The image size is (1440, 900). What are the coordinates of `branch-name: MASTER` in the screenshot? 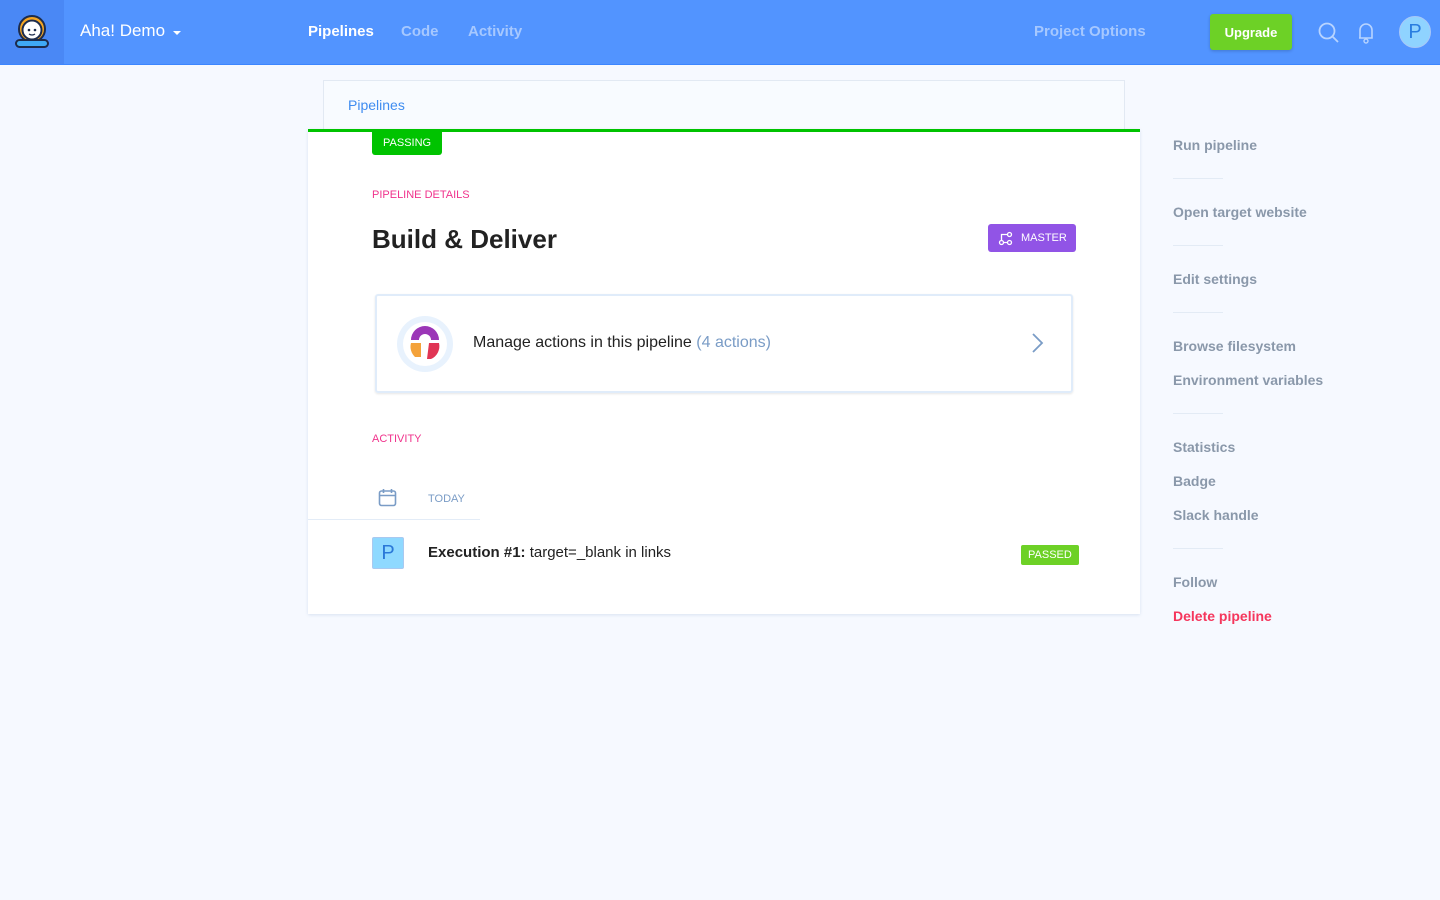 It's located at (1044, 238).